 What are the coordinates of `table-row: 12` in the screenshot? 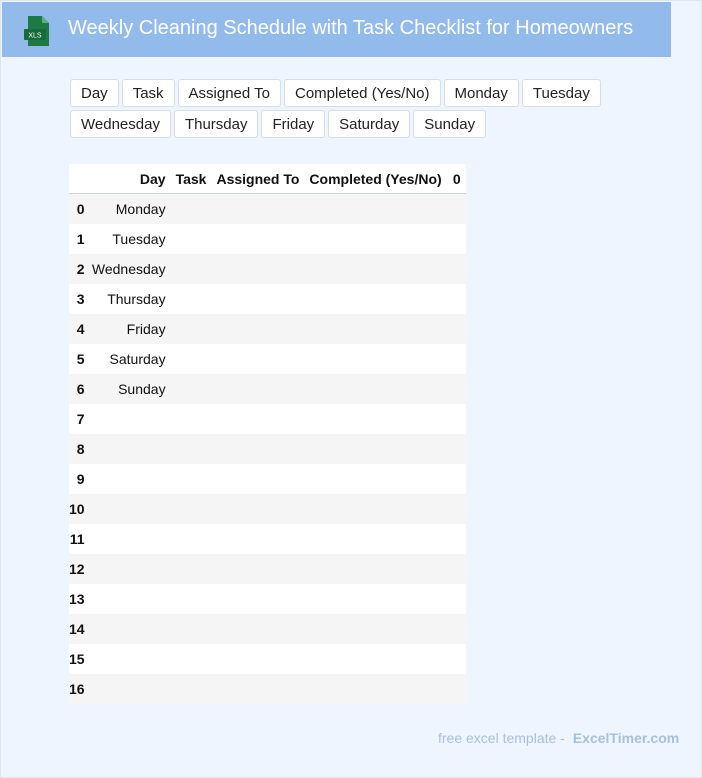 It's located at (267, 569).